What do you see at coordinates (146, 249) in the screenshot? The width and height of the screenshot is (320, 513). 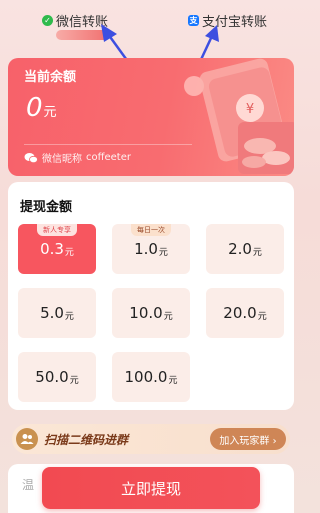 I see `amount-value: 1.0` at bounding box center [146, 249].